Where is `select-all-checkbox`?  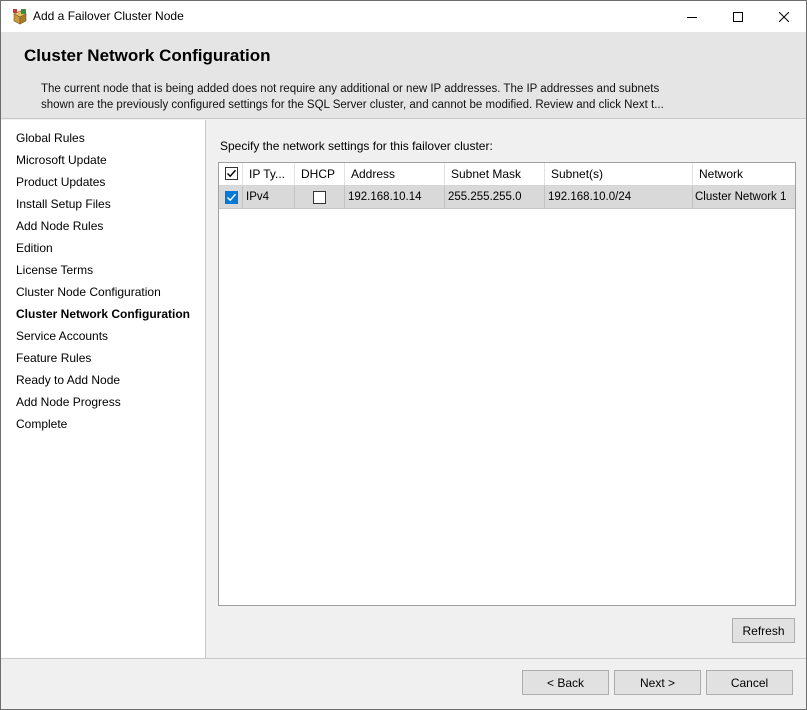
select-all-checkbox is located at coordinates (231, 173).